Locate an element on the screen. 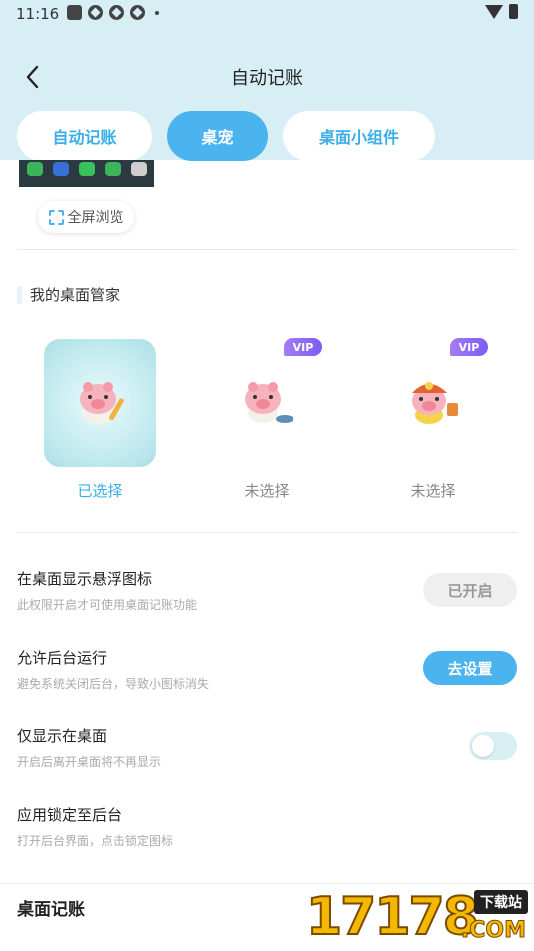 The height and width of the screenshot is (951, 534). setting-background-run-title: 允许后台运行 is located at coordinates (62, 658).